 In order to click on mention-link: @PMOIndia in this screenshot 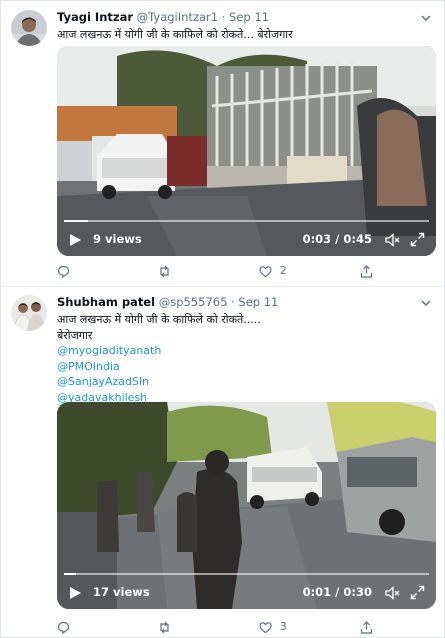, I will do `click(244, 367)`.